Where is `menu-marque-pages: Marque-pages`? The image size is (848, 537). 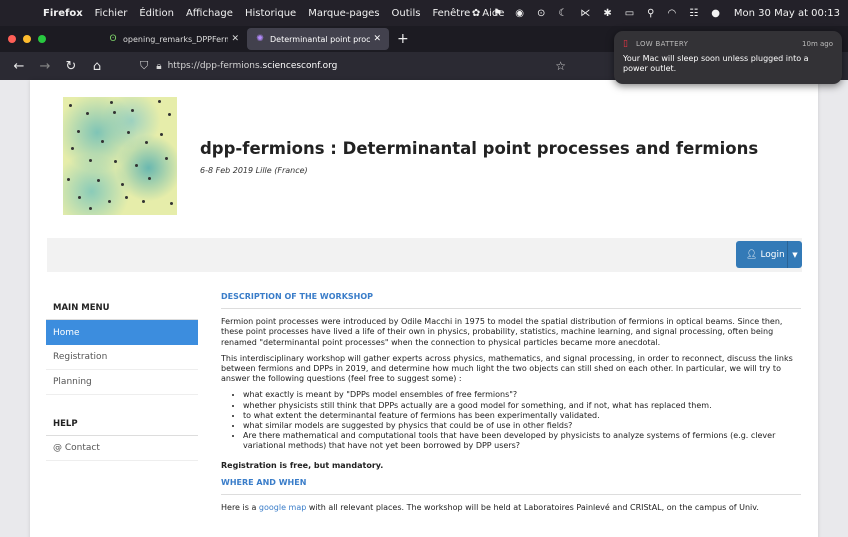
menu-marque-pages: Marque-pages is located at coordinates (343, 13).